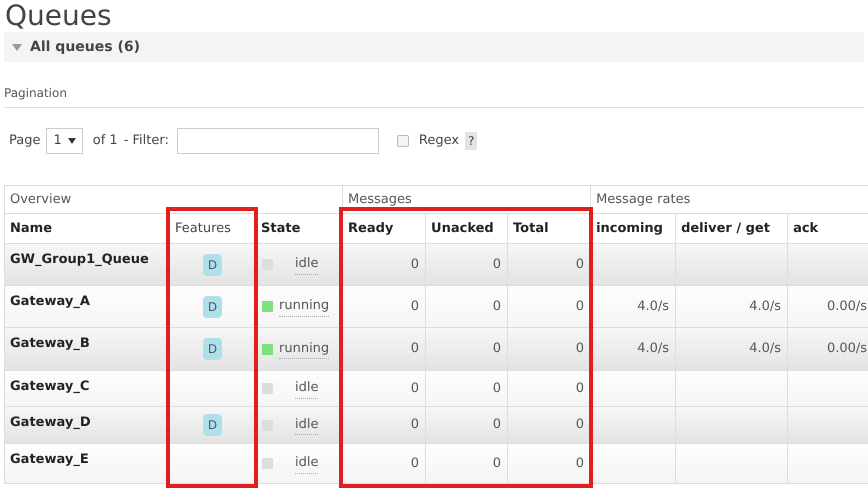 This screenshot has height=500, width=868. What do you see at coordinates (35, 93) in the screenshot?
I see `pagination-heading: Pagination` at bounding box center [35, 93].